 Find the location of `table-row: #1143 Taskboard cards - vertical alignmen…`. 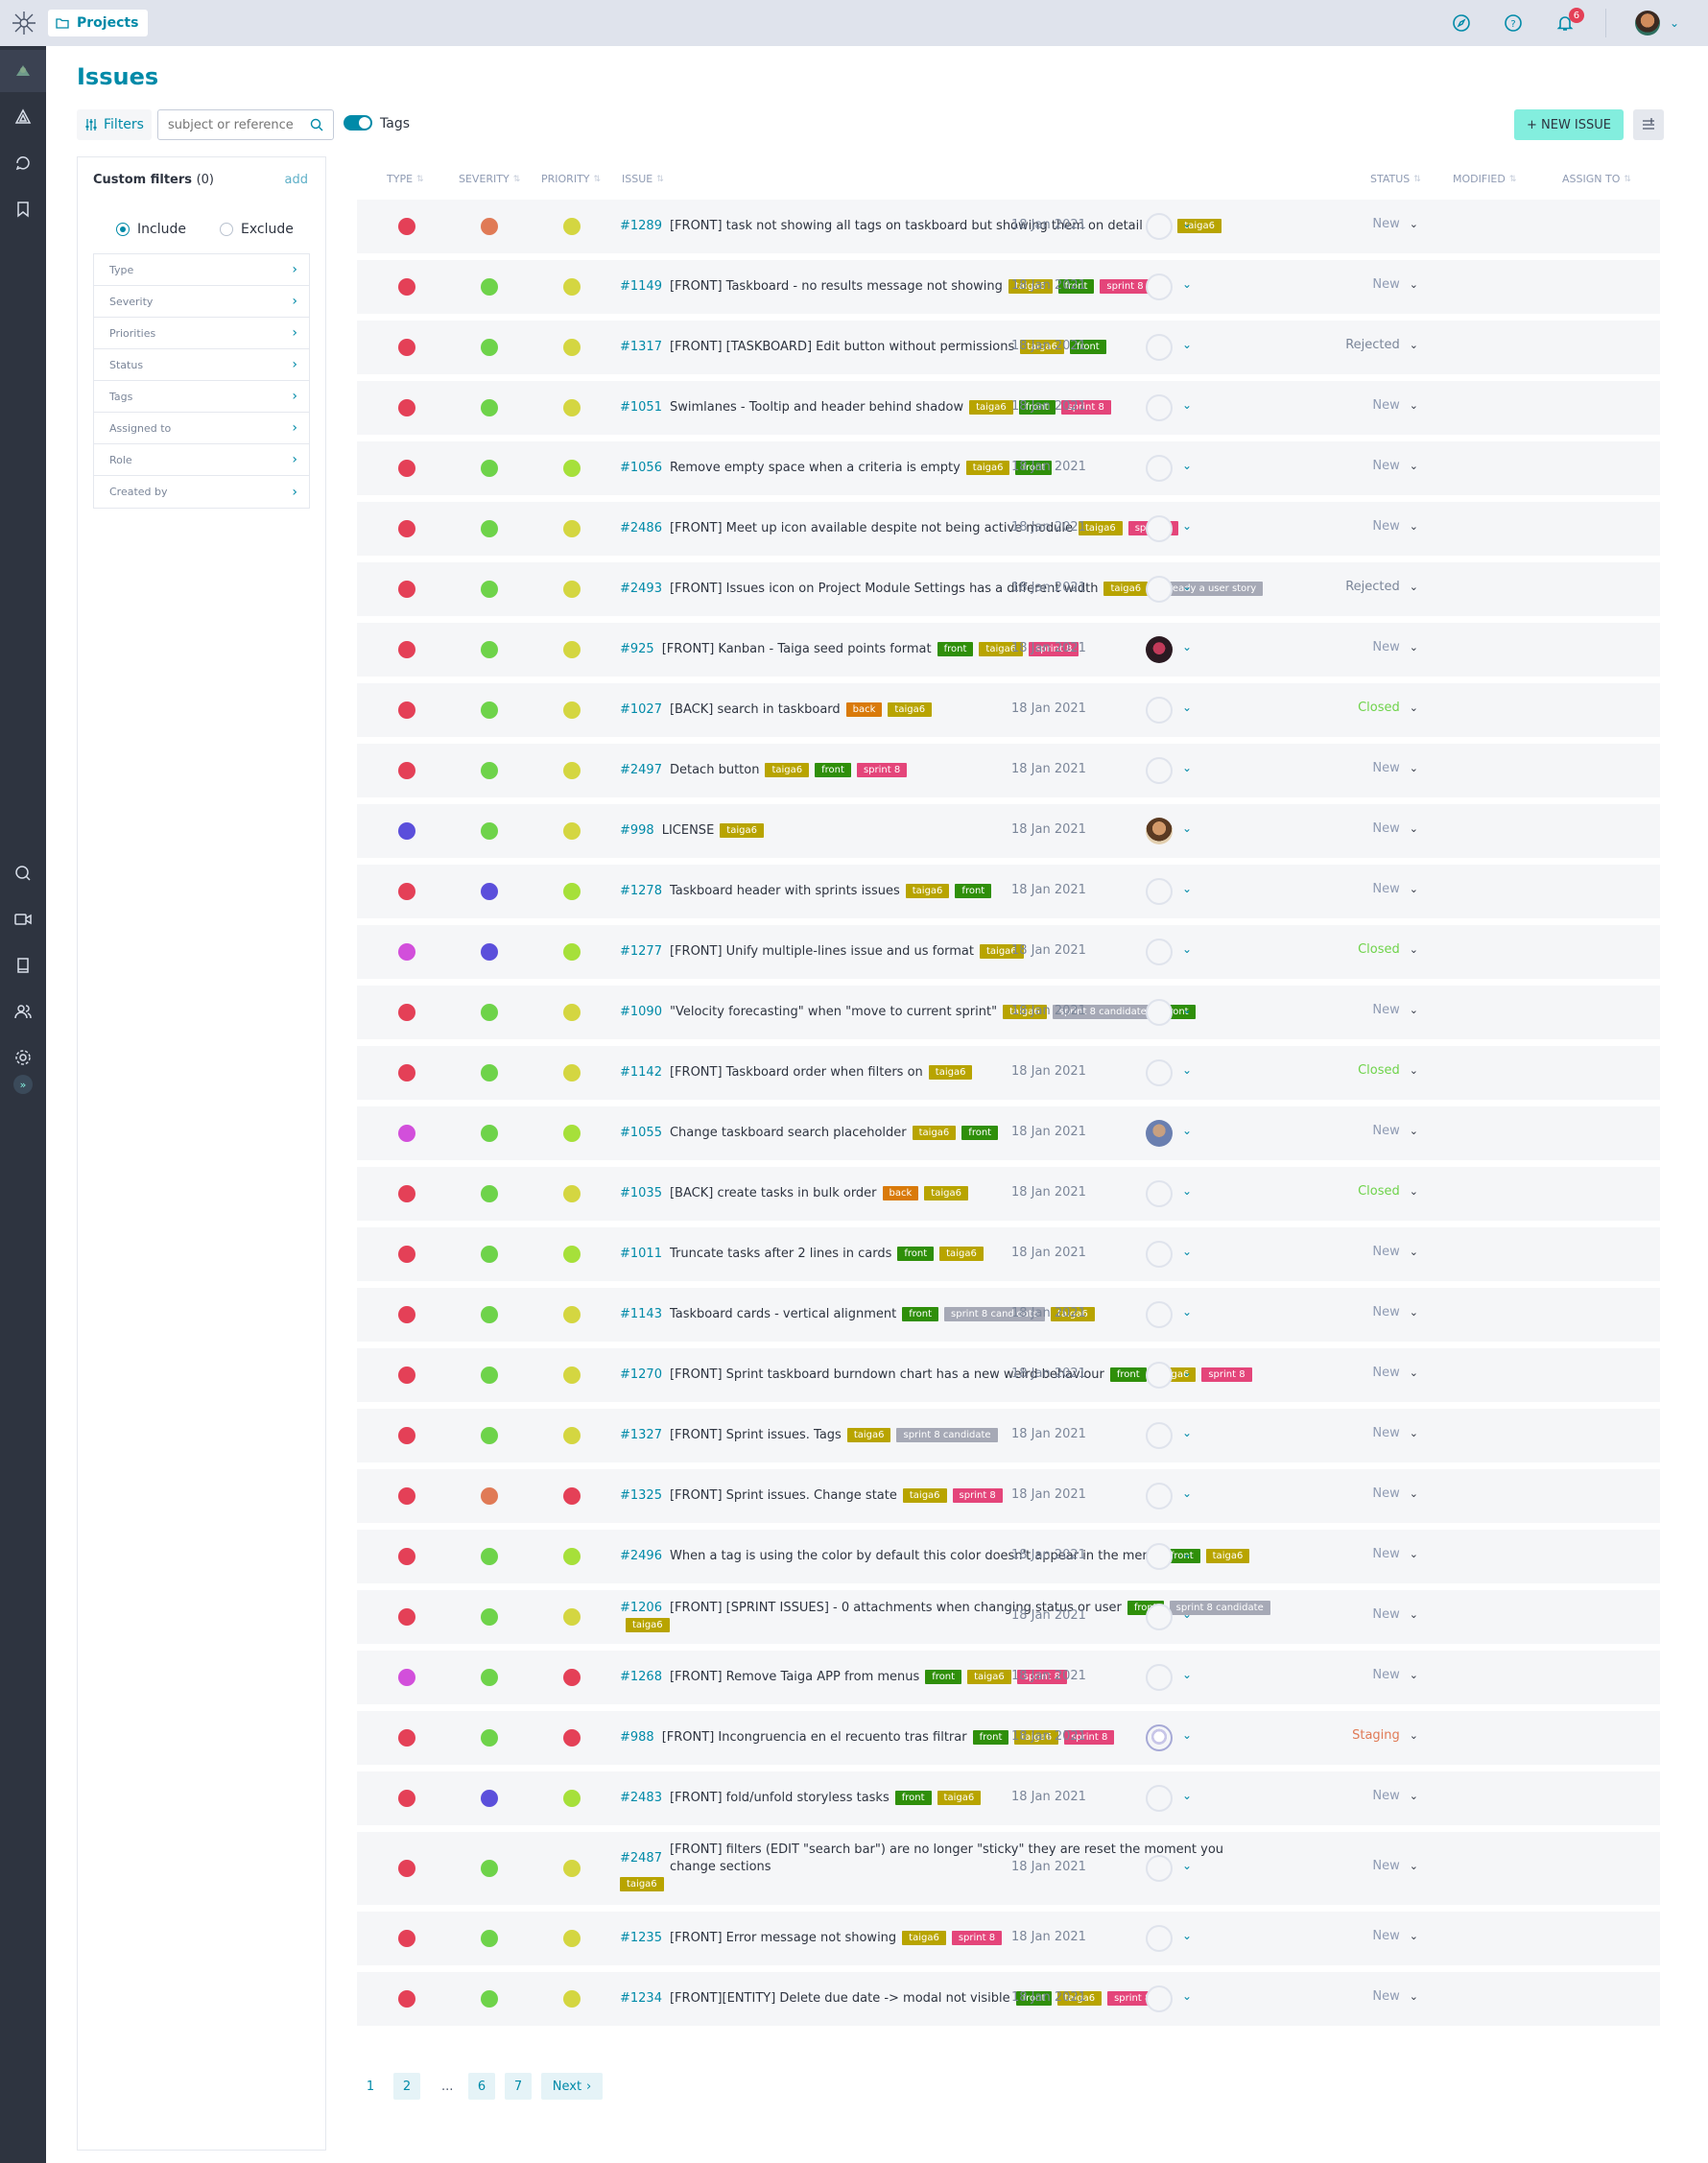

table-row: #1143 Taskboard cards - vertical alignmen… is located at coordinates (1008, 1315).